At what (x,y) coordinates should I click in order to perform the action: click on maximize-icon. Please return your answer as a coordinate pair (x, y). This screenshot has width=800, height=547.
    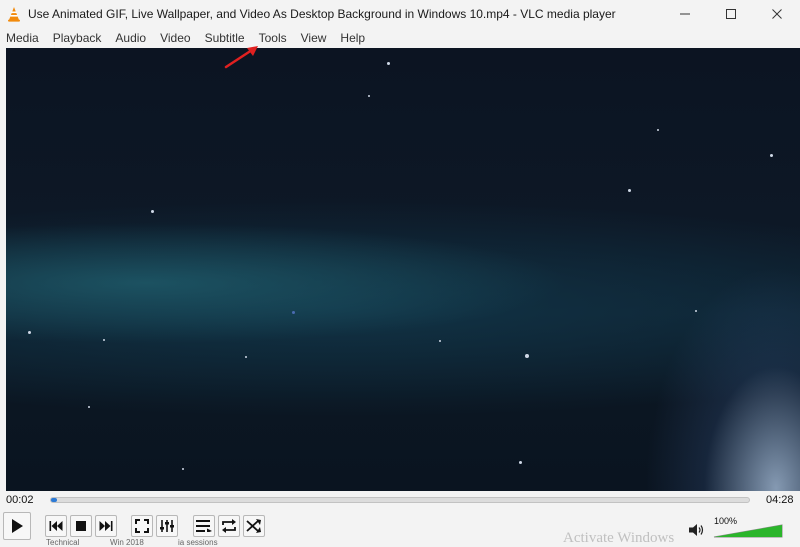
    Looking at the image, I should click on (731, 13).